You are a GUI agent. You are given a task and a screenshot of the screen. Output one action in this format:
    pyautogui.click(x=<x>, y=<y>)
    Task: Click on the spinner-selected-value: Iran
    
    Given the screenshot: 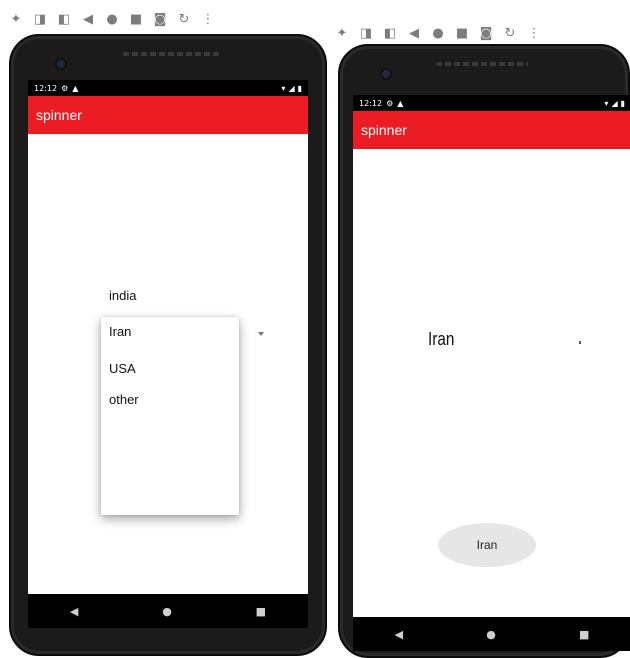 What is the action you would take?
    pyautogui.click(x=441, y=339)
    